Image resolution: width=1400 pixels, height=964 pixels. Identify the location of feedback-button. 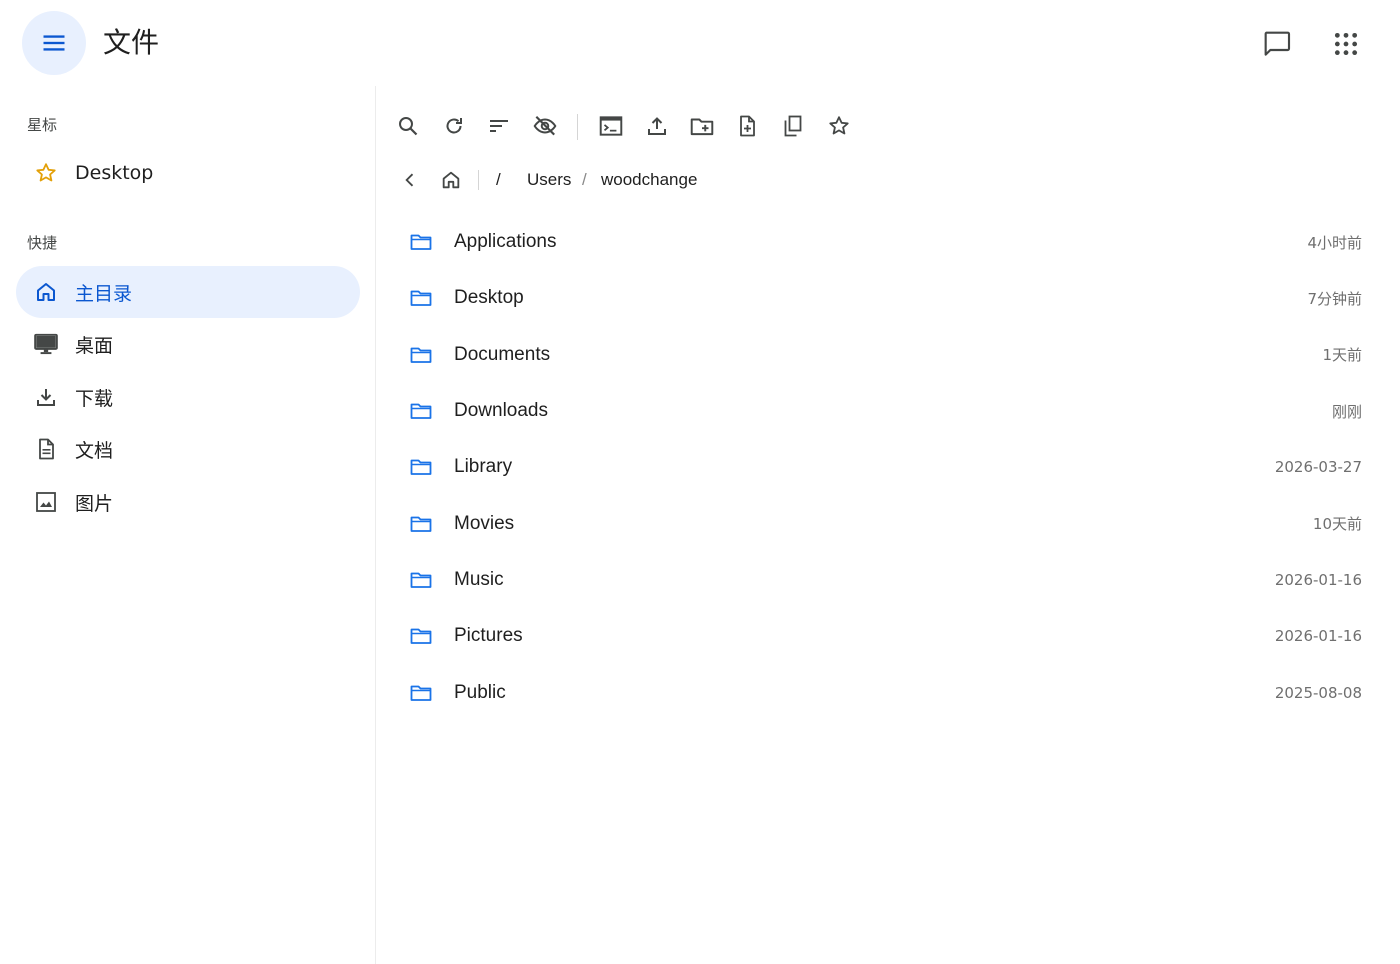
(1277, 44).